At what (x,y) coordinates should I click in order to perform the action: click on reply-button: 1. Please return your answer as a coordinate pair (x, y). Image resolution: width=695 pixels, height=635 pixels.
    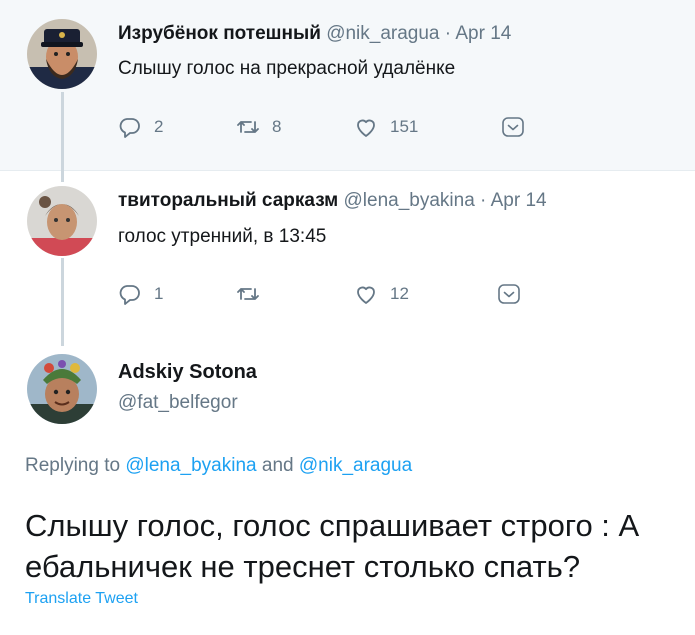
    Looking at the image, I should click on (140, 294).